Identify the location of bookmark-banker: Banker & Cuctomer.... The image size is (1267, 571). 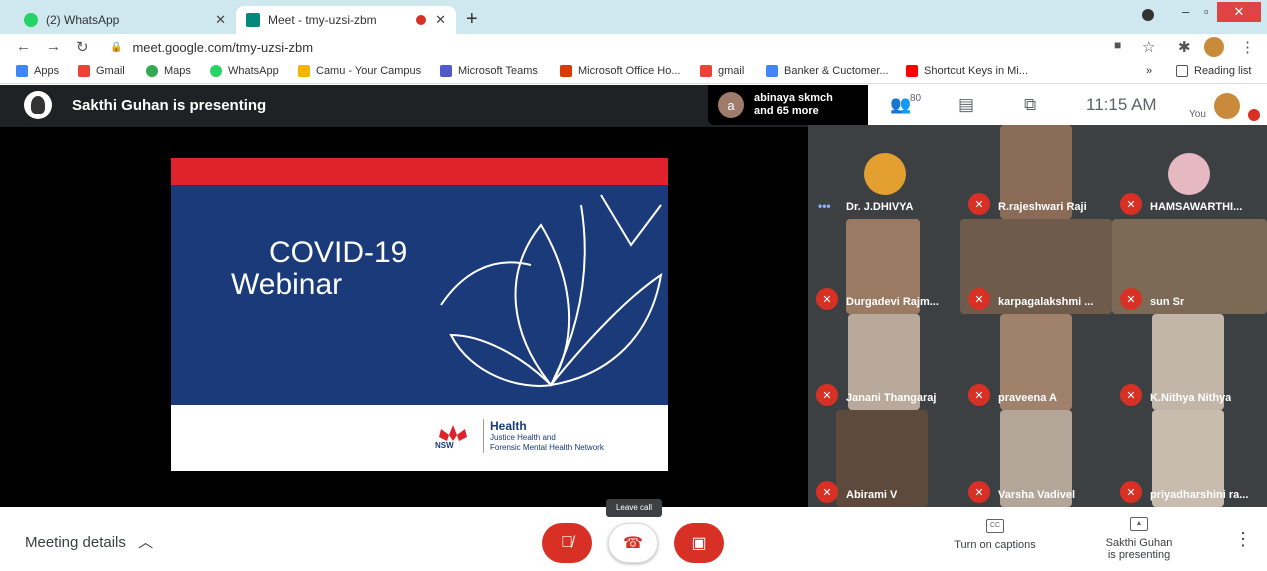
(827, 71).